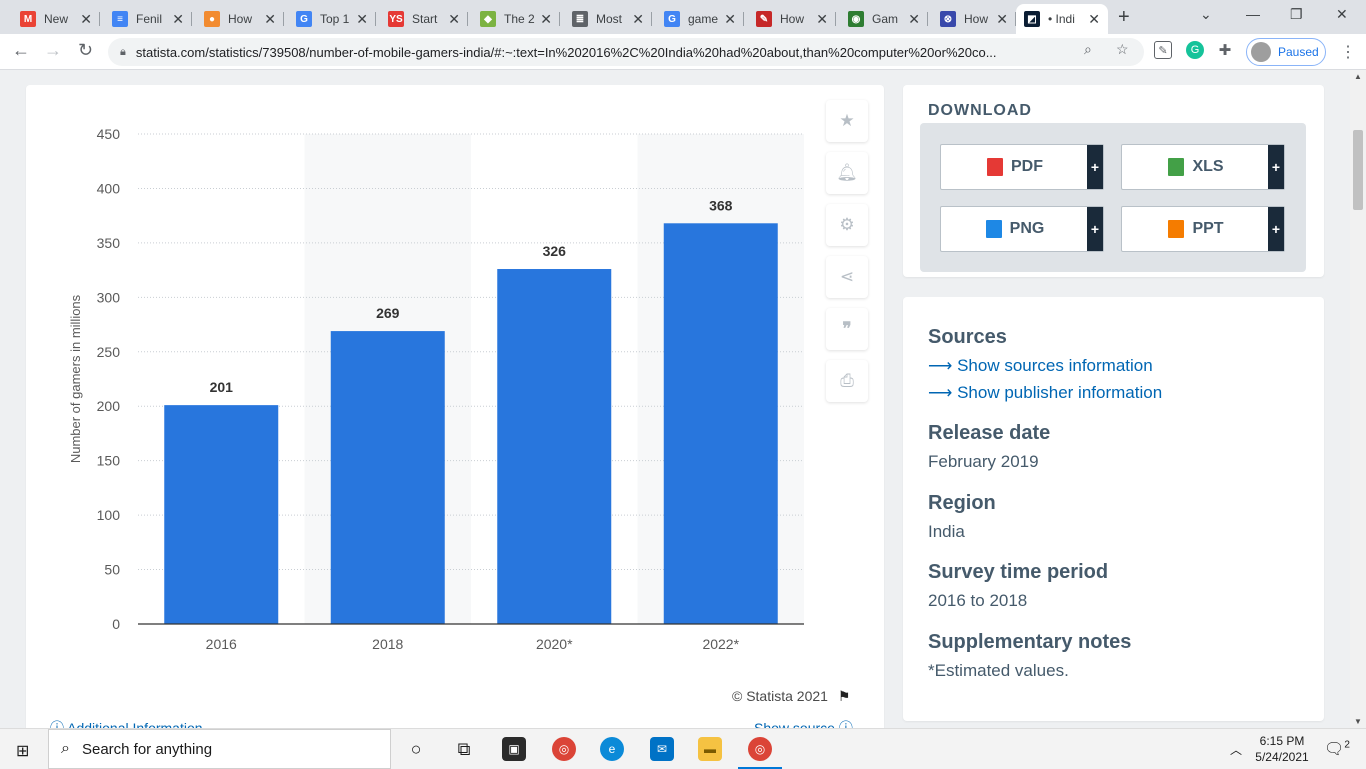 This screenshot has height=769, width=1366. What do you see at coordinates (22, 751) in the screenshot?
I see `windows-start-icon: ⊞` at bounding box center [22, 751].